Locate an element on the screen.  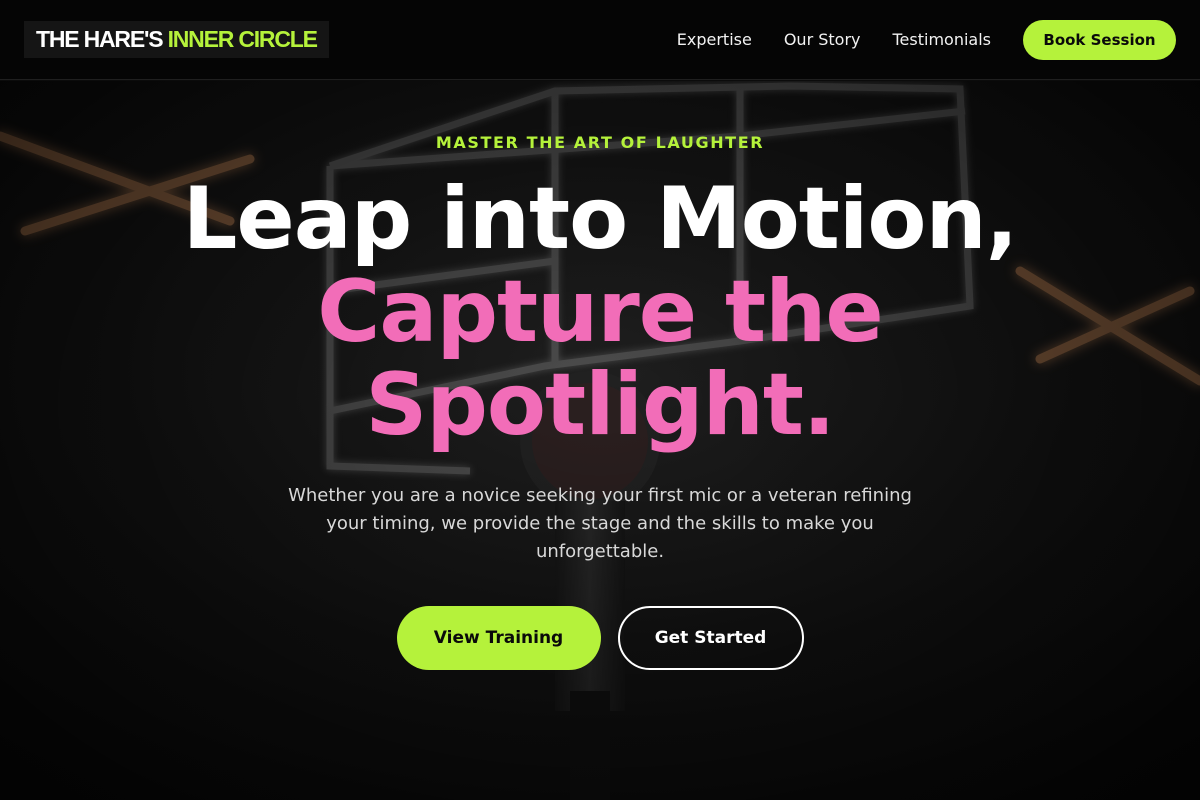
hero-cta-group: View Training Get Started is located at coordinates (600, 638).